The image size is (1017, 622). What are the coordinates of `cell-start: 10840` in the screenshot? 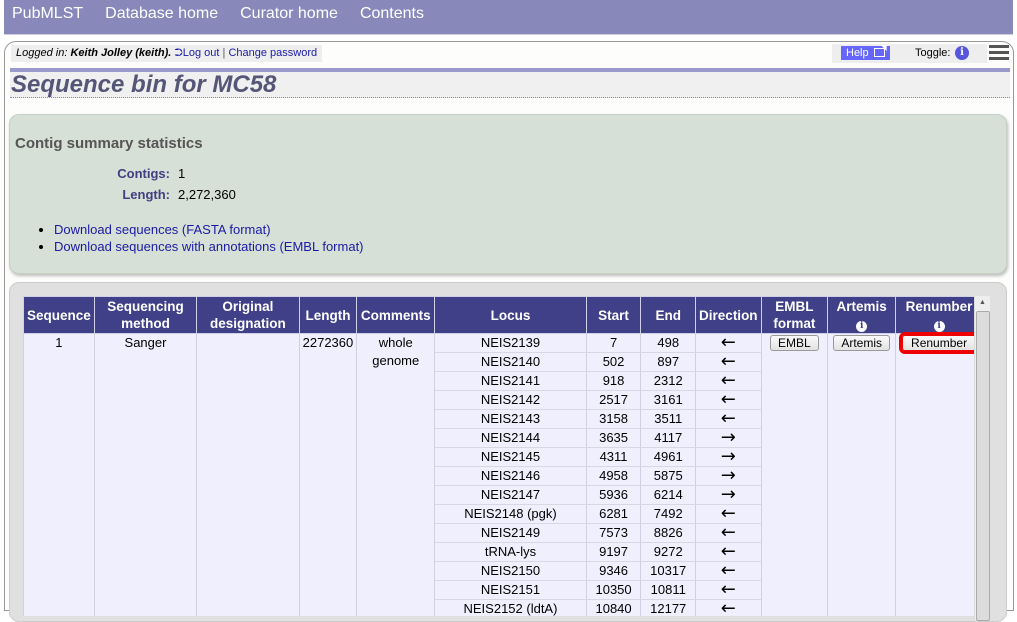 It's located at (613, 607).